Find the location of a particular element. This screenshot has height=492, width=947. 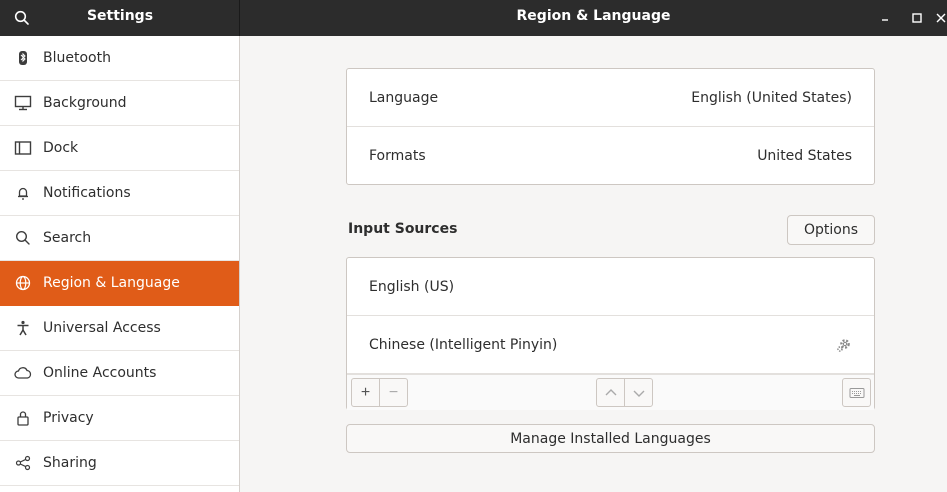

sidebar-item-label: Dock is located at coordinates (61, 148).